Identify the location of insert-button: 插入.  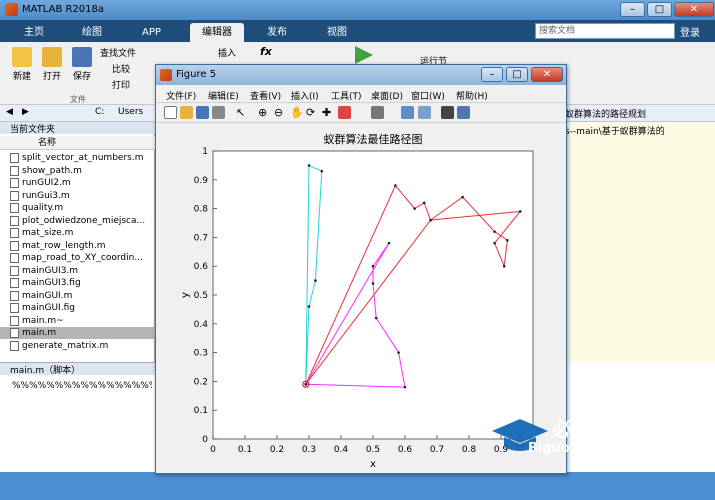
(227, 52).